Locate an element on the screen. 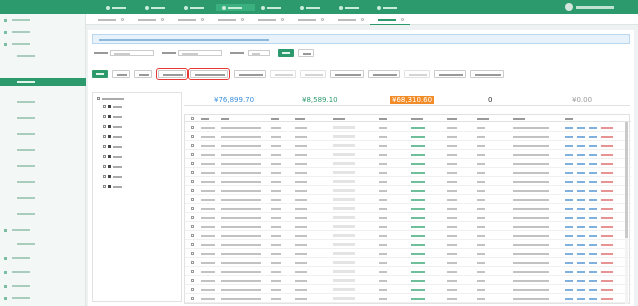  search-button is located at coordinates (286, 53).